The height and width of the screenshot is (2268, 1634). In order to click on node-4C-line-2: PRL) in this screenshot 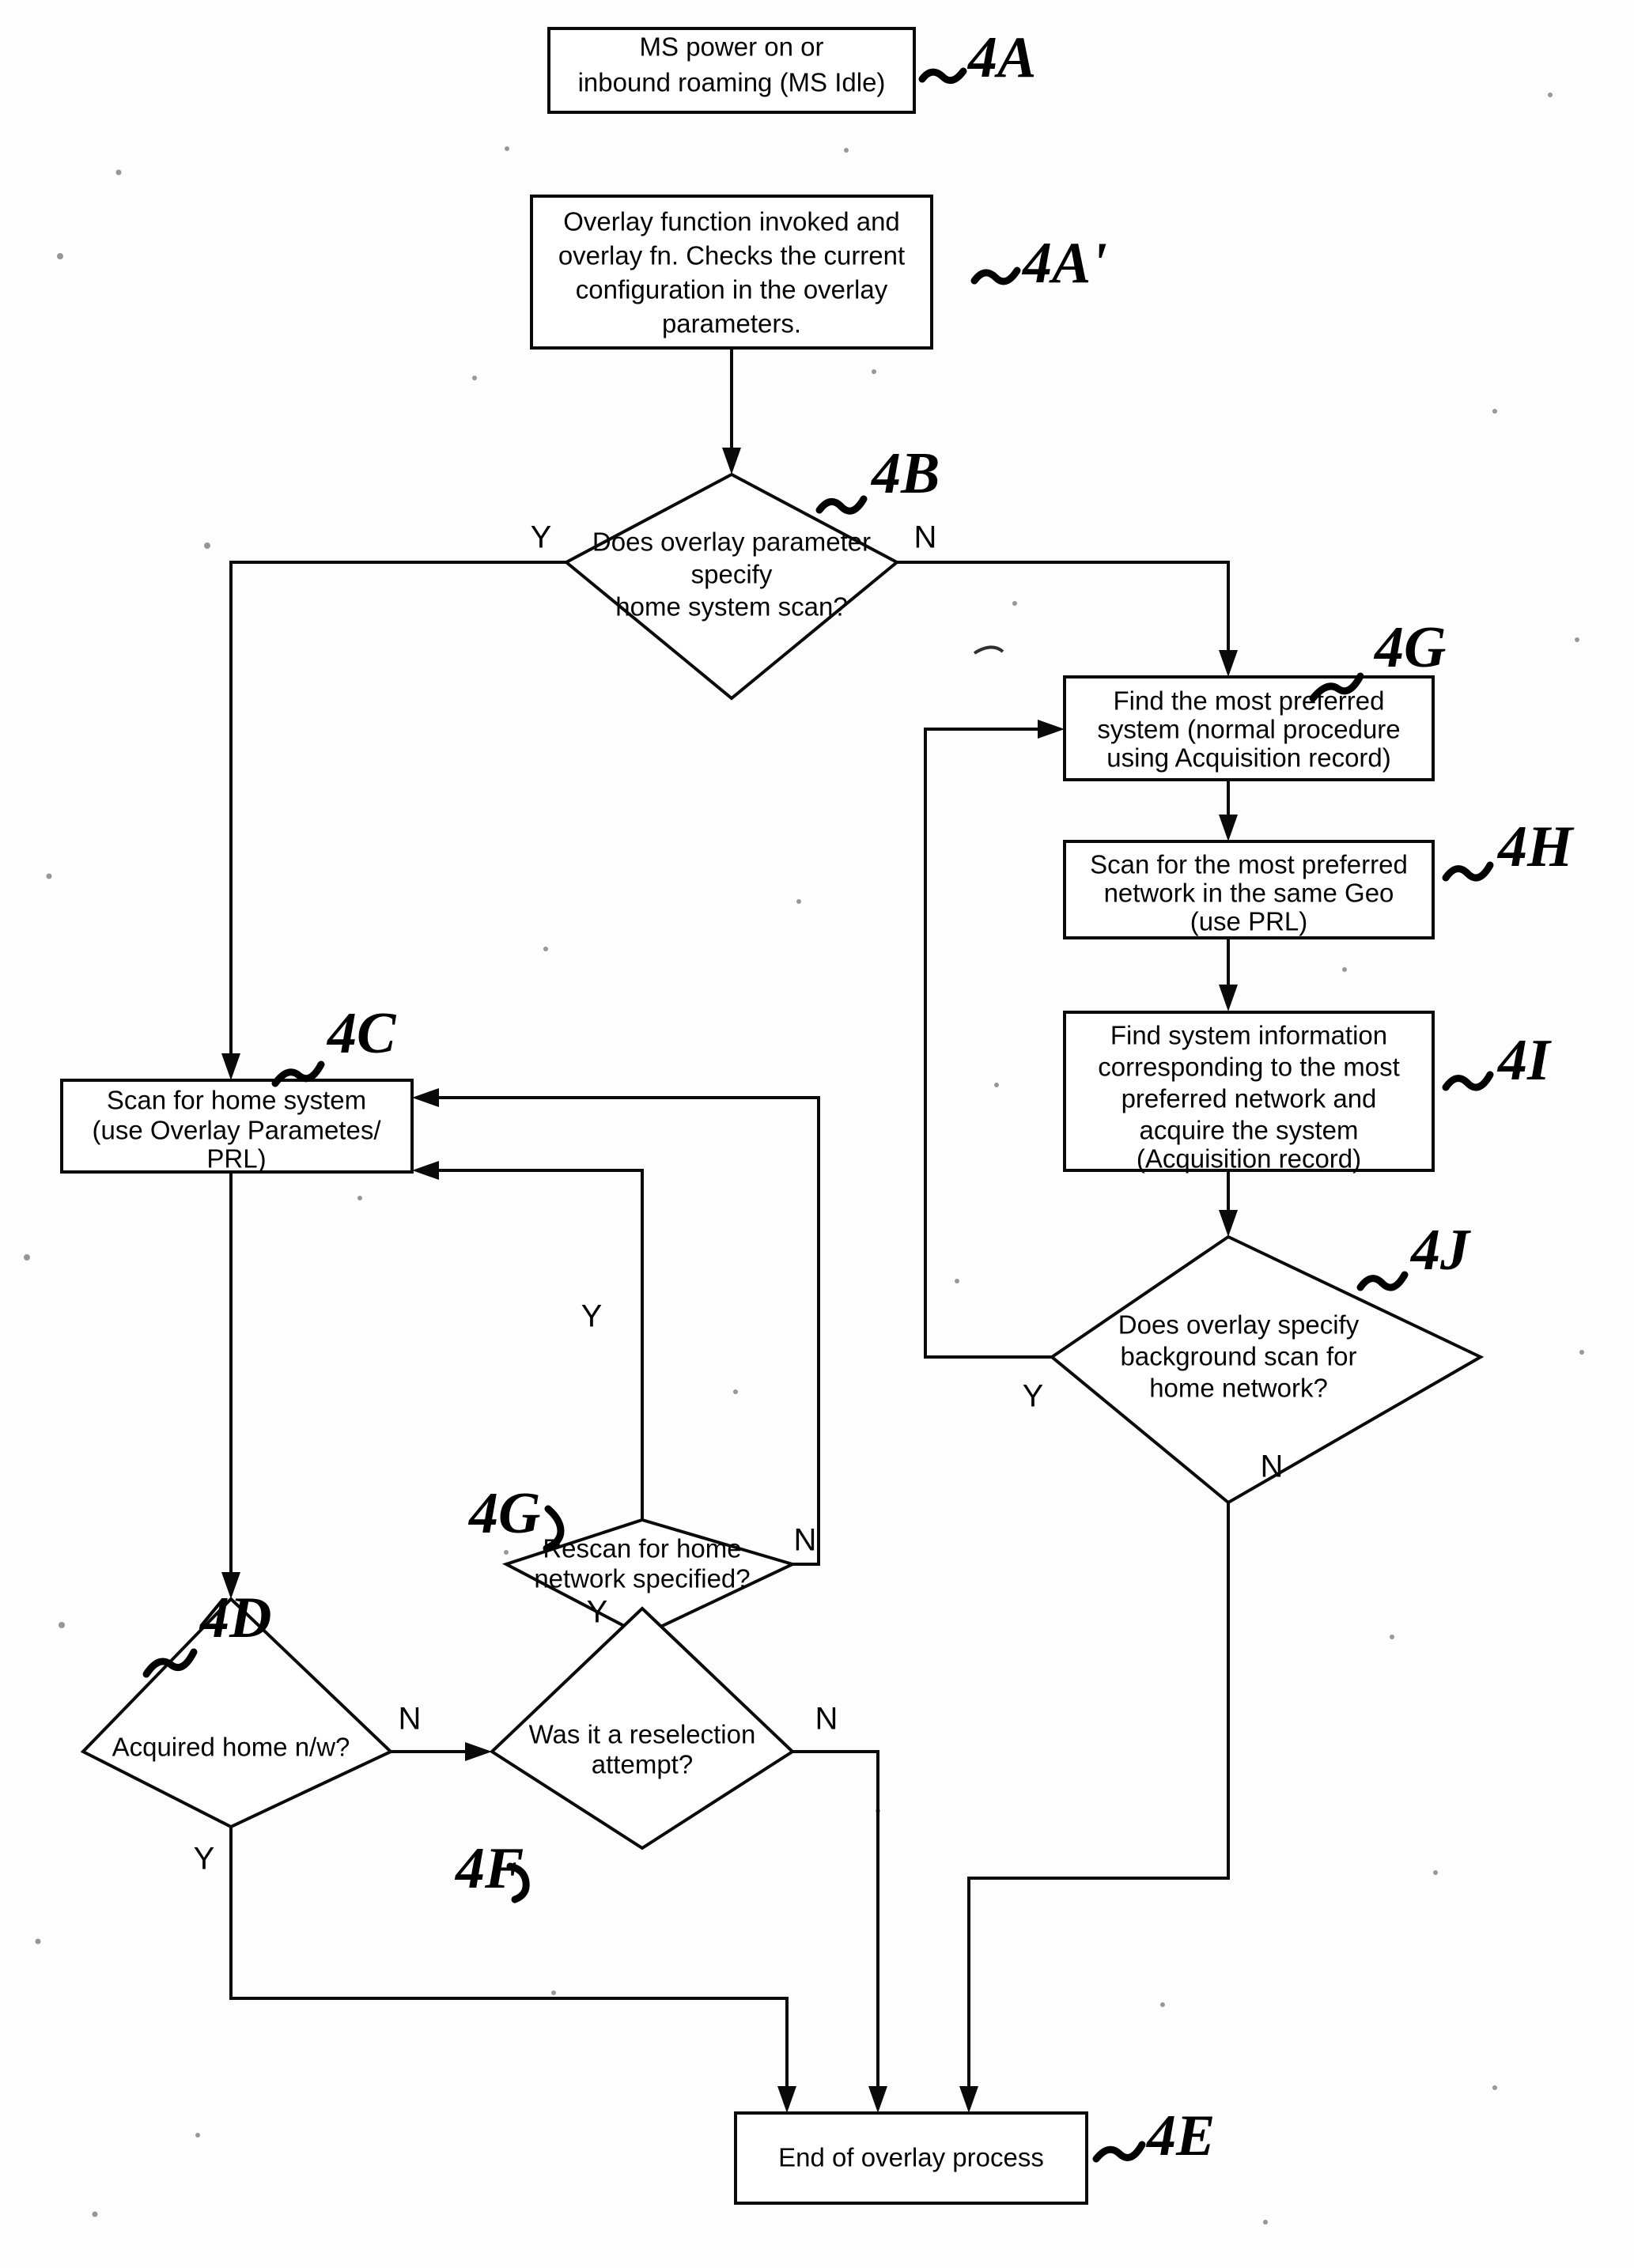, I will do `click(236, 1159)`.